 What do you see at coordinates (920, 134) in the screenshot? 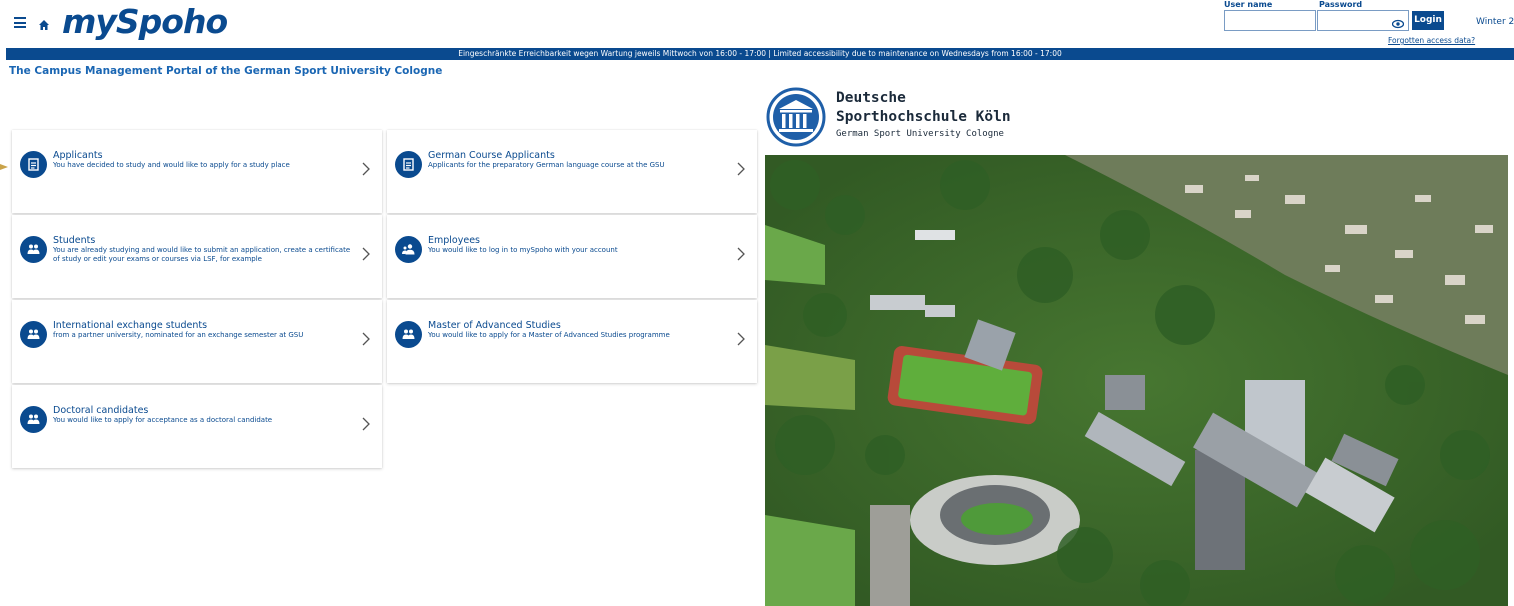
I see `university-name-line3: German Sport University Cologne` at bounding box center [920, 134].